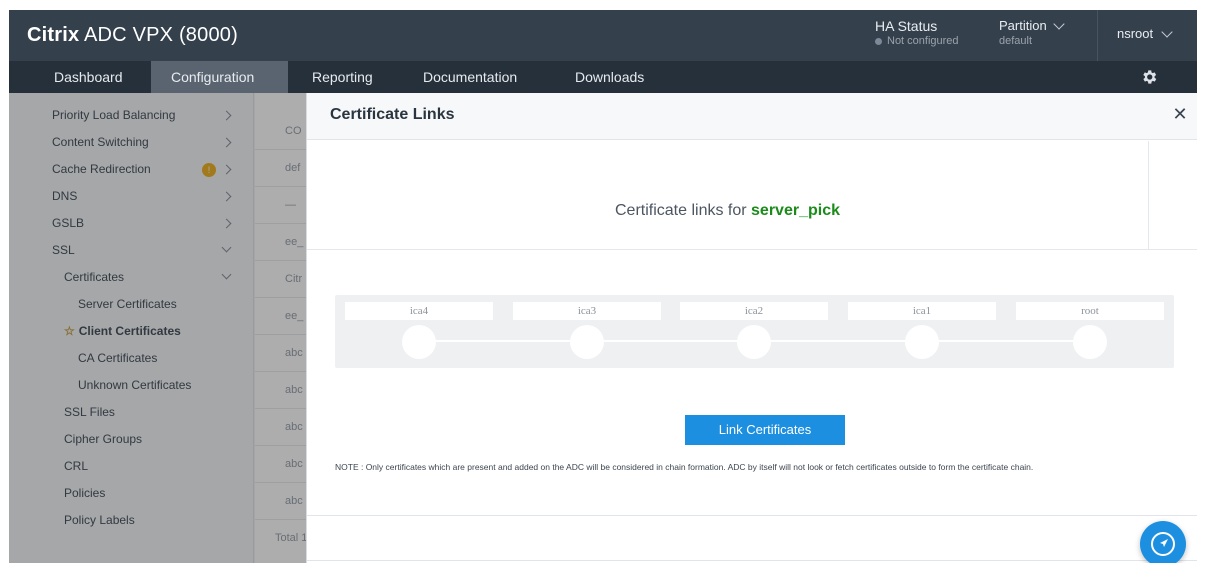 The image size is (1206, 563). I want to click on tab-label: Dashboard, so click(88, 77).